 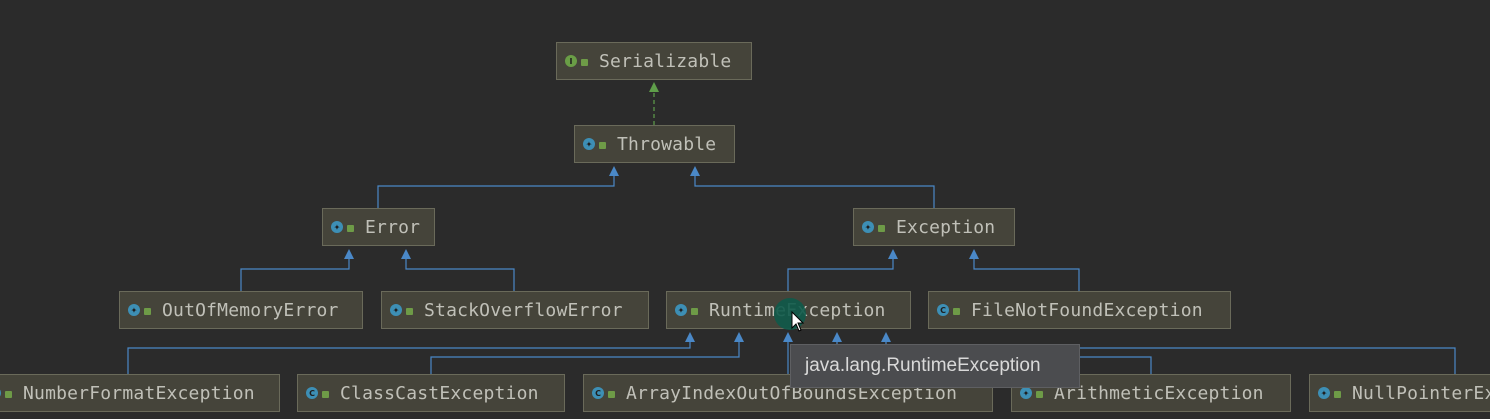 I want to click on node-stackoverflowerror: ✦ StackOverflowError, so click(x=515, y=310).